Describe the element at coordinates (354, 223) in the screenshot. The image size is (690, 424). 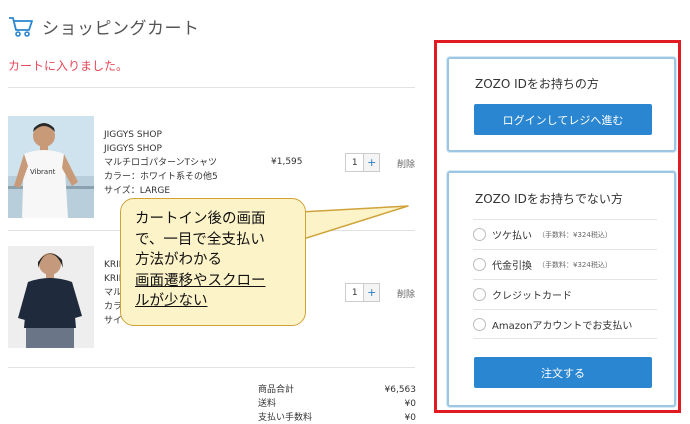
I see `callout-pointer` at that location.